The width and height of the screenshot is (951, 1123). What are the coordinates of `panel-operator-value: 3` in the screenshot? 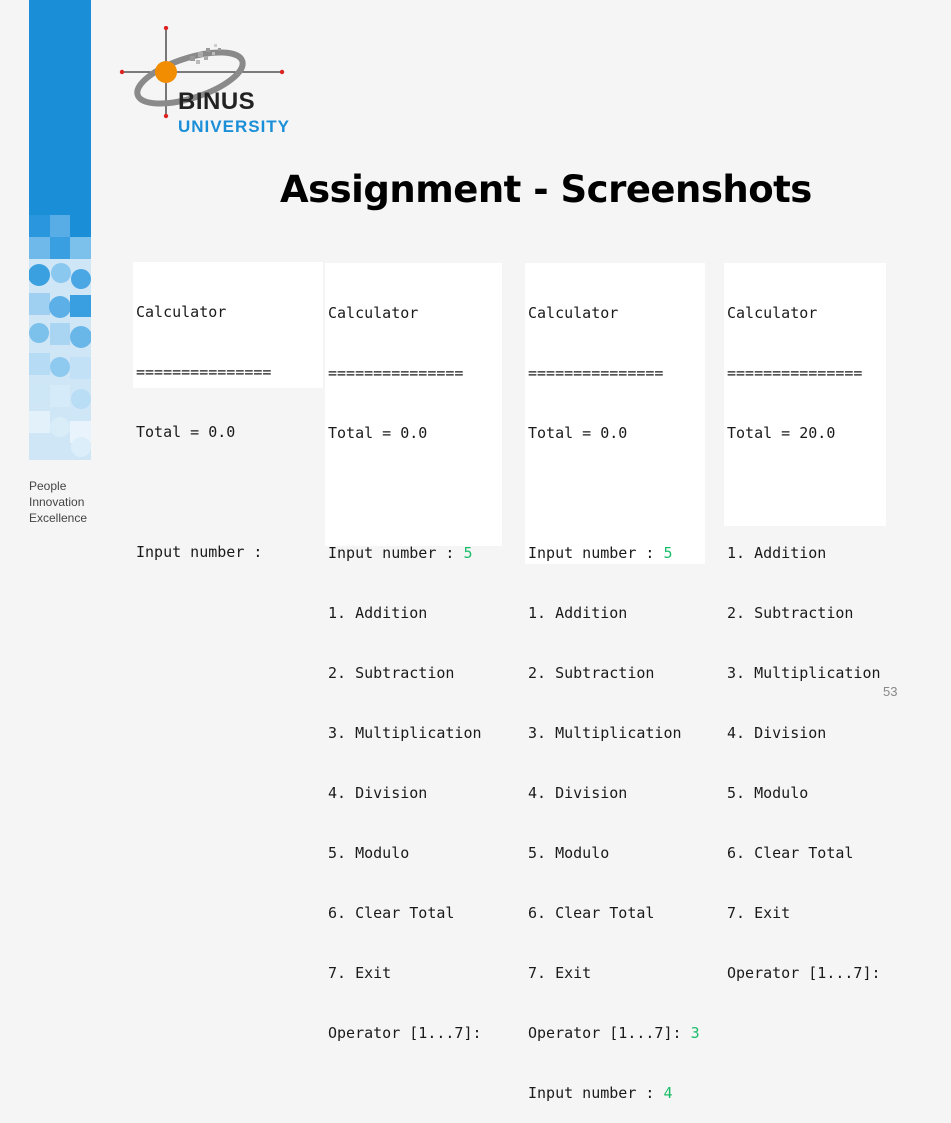 It's located at (695, 1033).